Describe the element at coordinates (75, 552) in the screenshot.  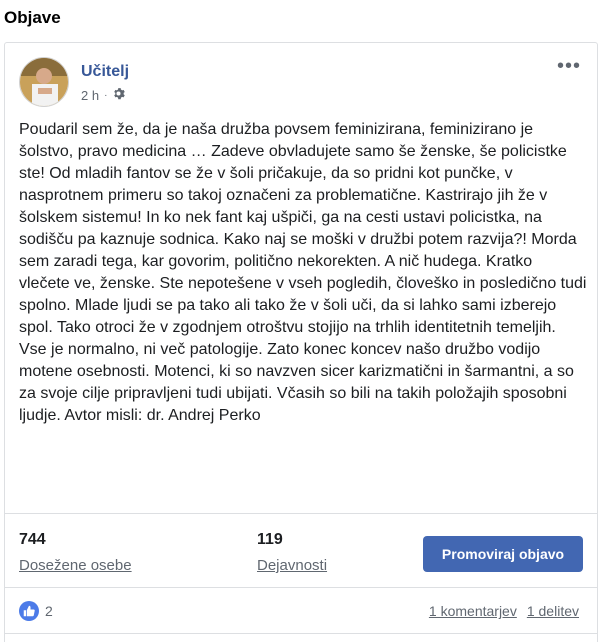
I see `reach-stat: 744 Dosežene osebe` at that location.